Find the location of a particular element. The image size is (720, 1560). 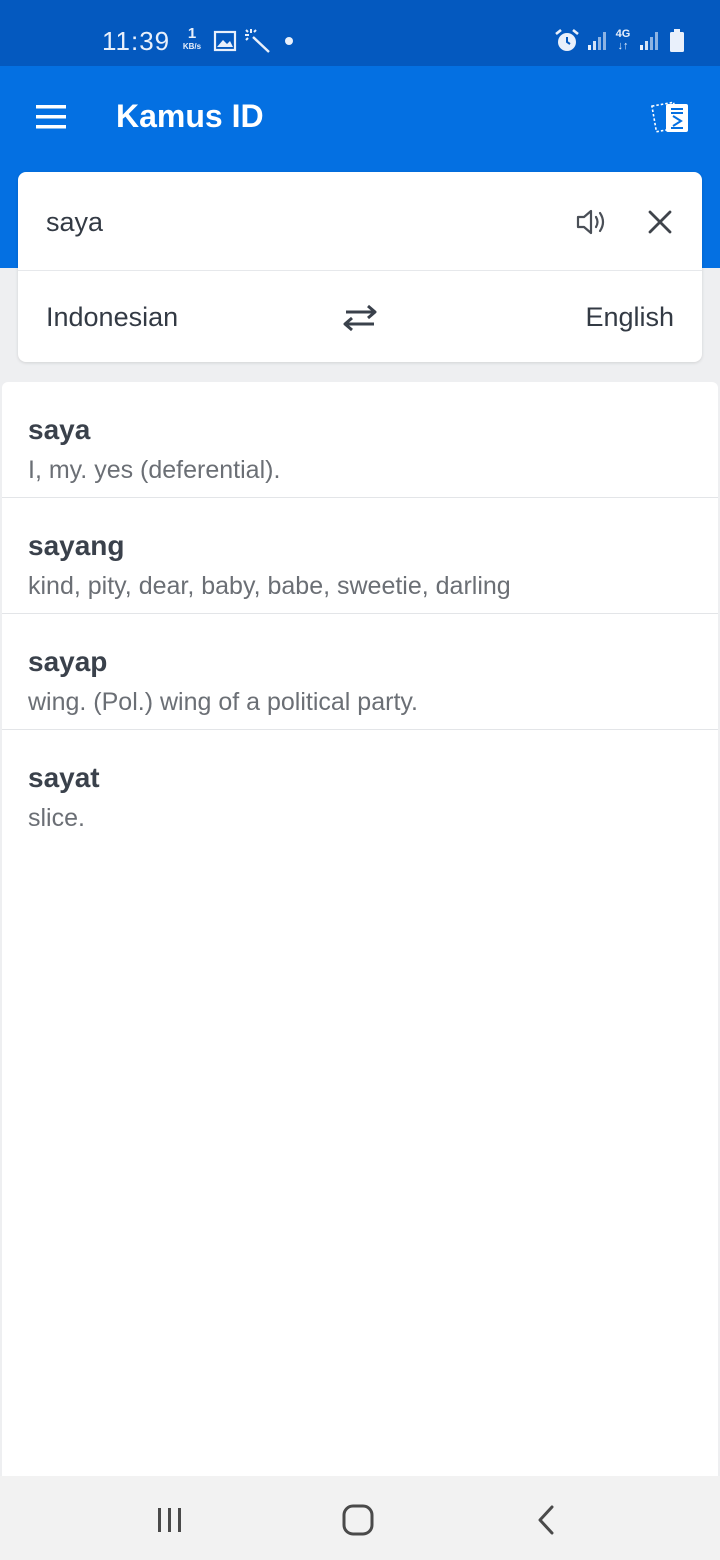

search-input is located at coordinates (296, 222).